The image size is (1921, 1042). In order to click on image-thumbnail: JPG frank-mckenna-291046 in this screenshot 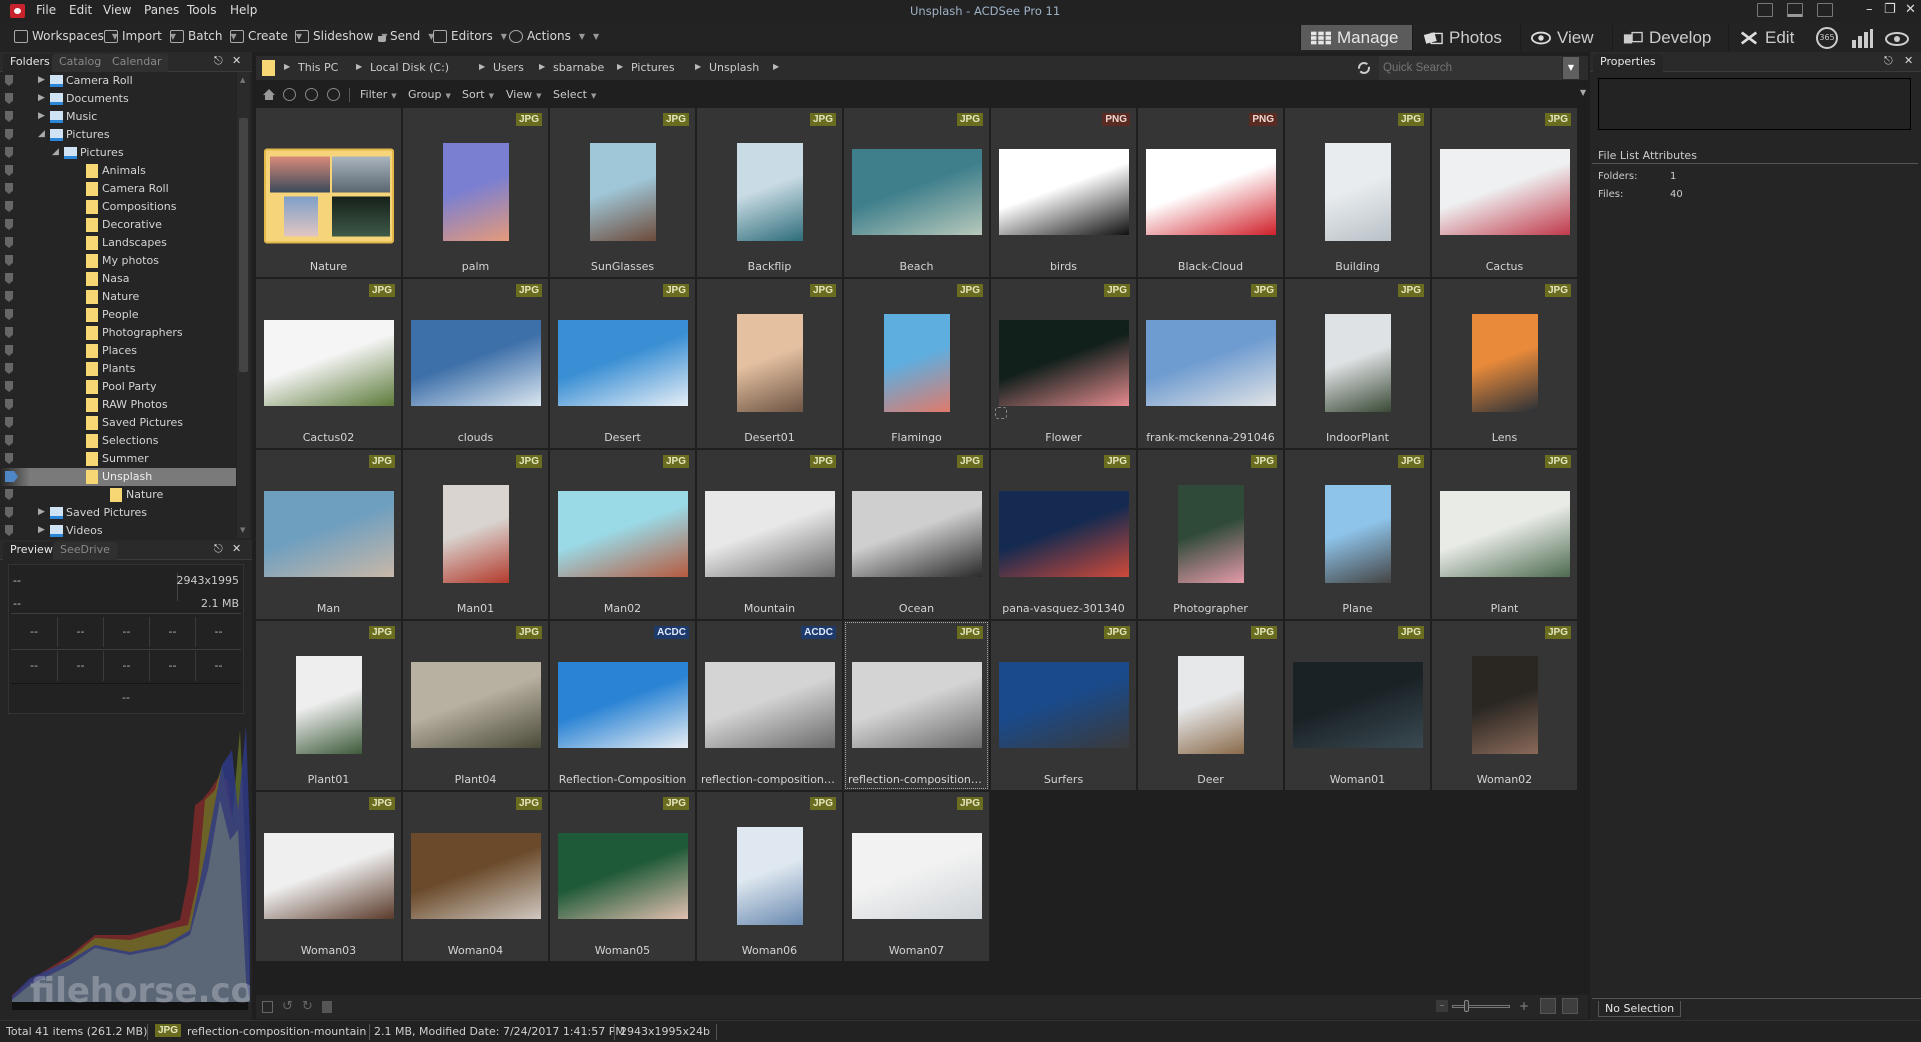, I will do `click(1210, 363)`.